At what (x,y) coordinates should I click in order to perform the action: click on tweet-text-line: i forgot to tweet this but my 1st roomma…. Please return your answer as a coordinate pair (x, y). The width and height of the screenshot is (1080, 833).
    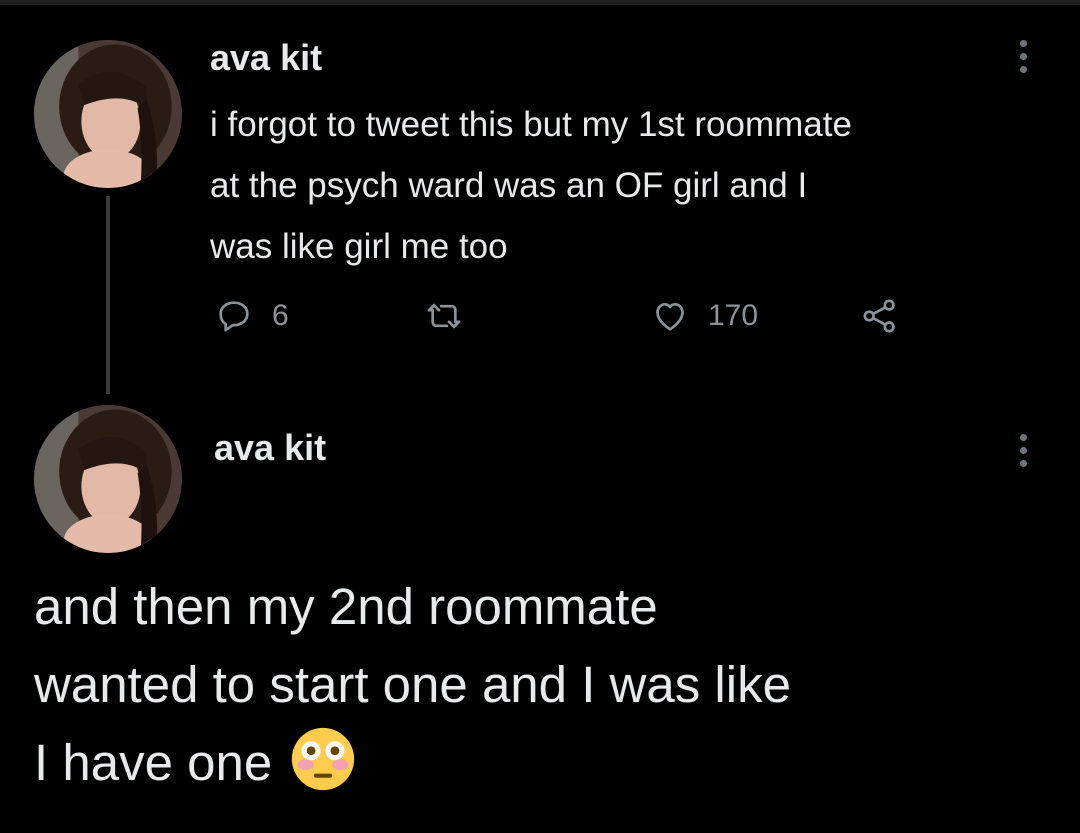
    Looking at the image, I should click on (531, 124).